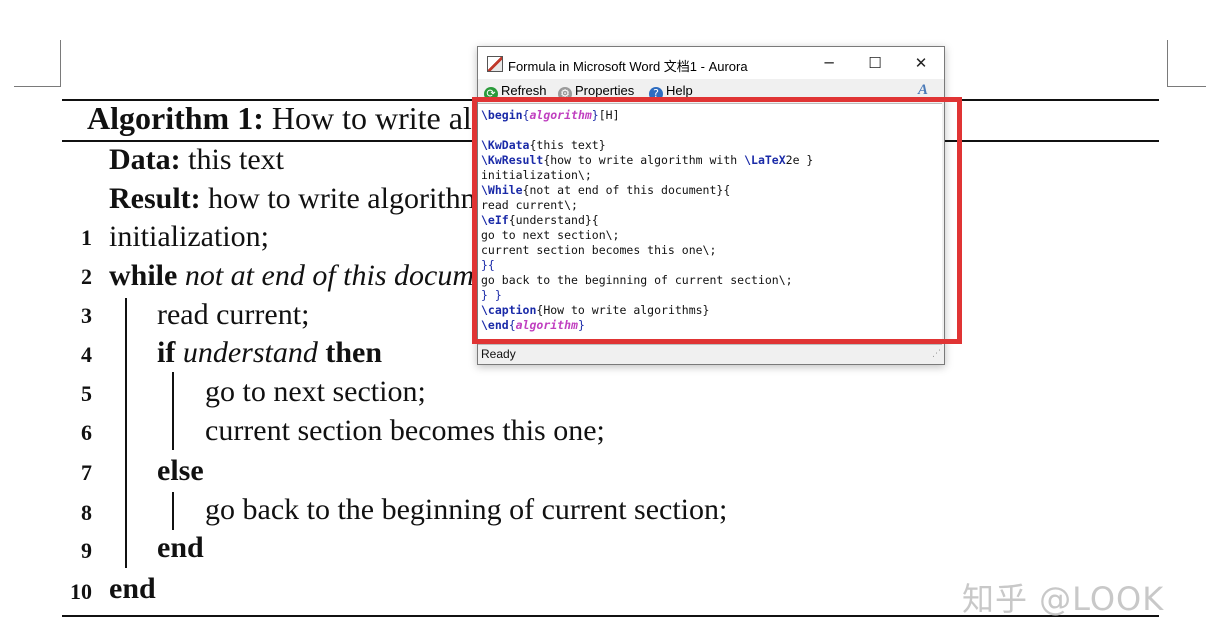 This screenshot has width=1206, height=642. I want to click on resize-grip-icon: ⋰, so click(936, 354).